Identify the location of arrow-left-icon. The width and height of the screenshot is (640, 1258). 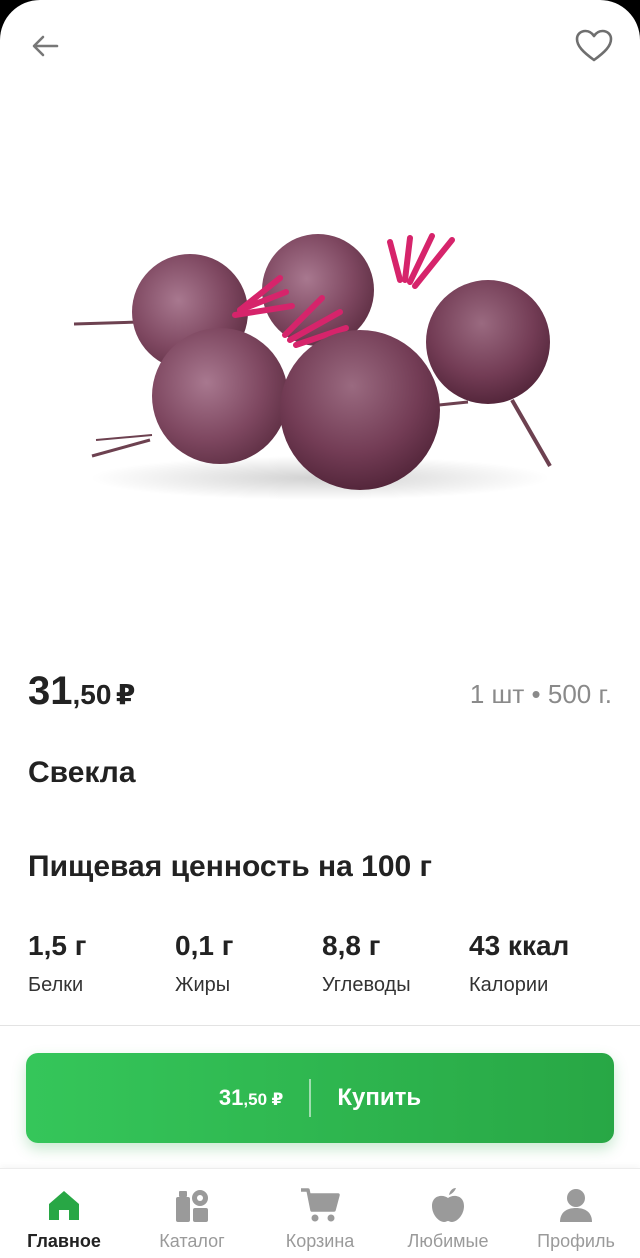
(45, 46).